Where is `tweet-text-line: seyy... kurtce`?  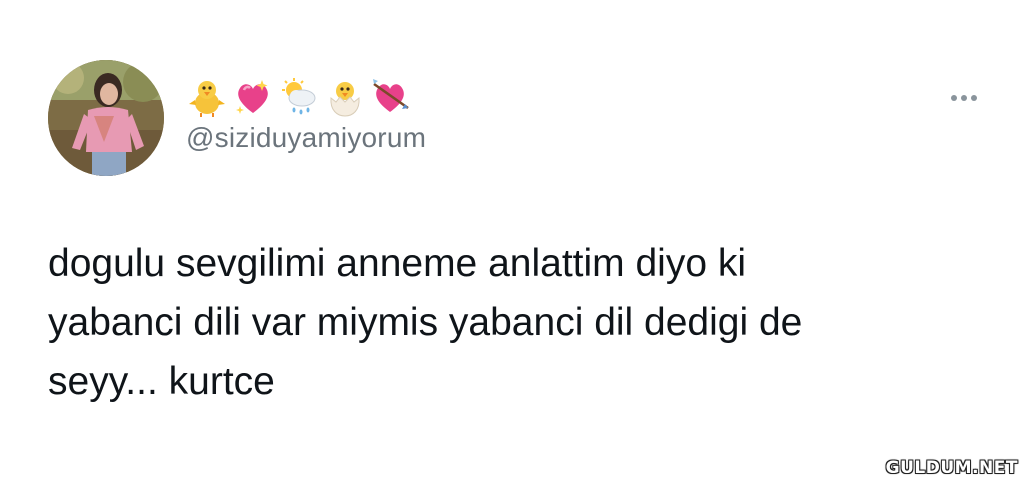 tweet-text-line: seyy... kurtce is located at coordinates (161, 381).